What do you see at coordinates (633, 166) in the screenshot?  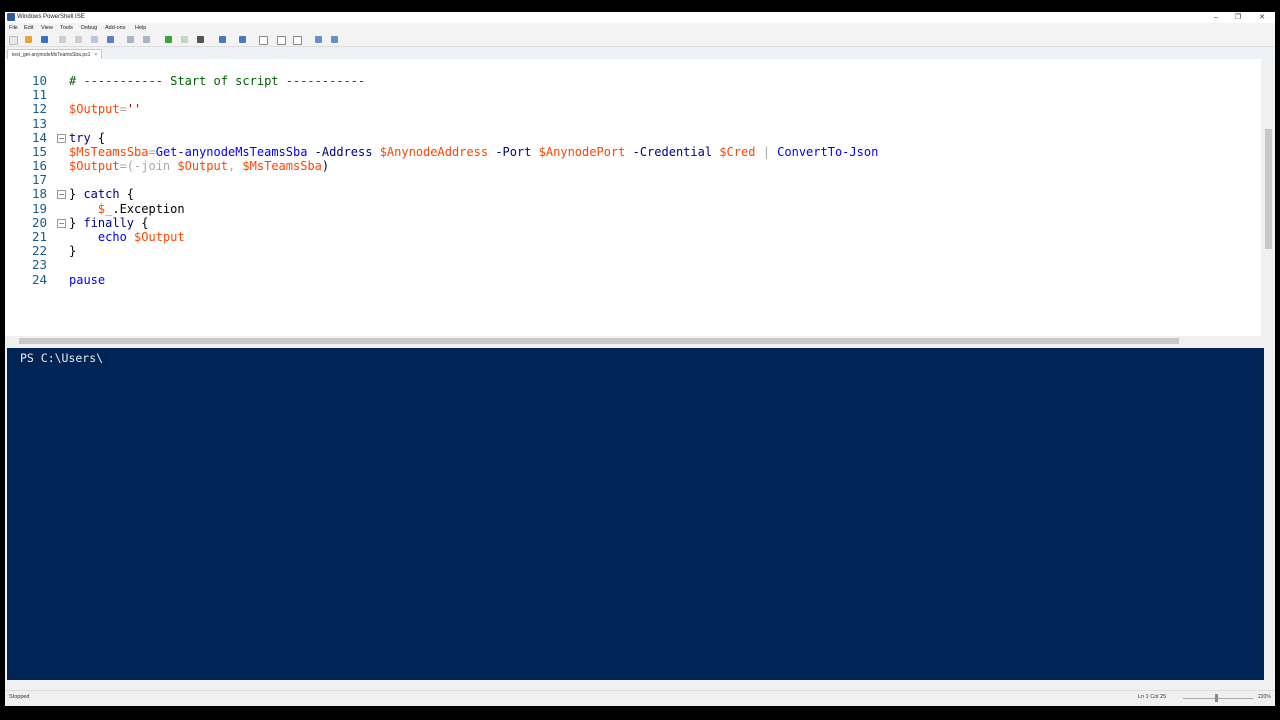 I see `code-line: 16 $Output=(-join $Output, $MsTeamsSba)` at bounding box center [633, 166].